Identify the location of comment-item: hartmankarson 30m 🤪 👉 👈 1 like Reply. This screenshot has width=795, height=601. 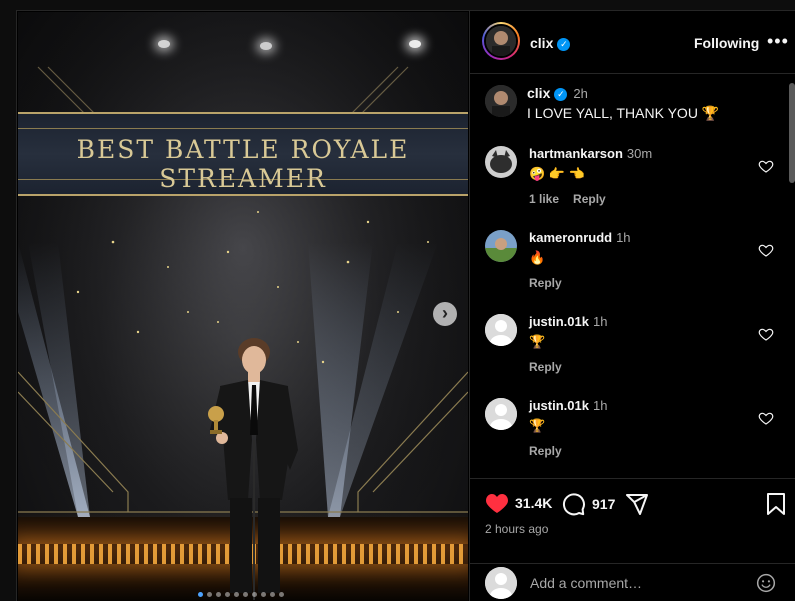
(627, 188).